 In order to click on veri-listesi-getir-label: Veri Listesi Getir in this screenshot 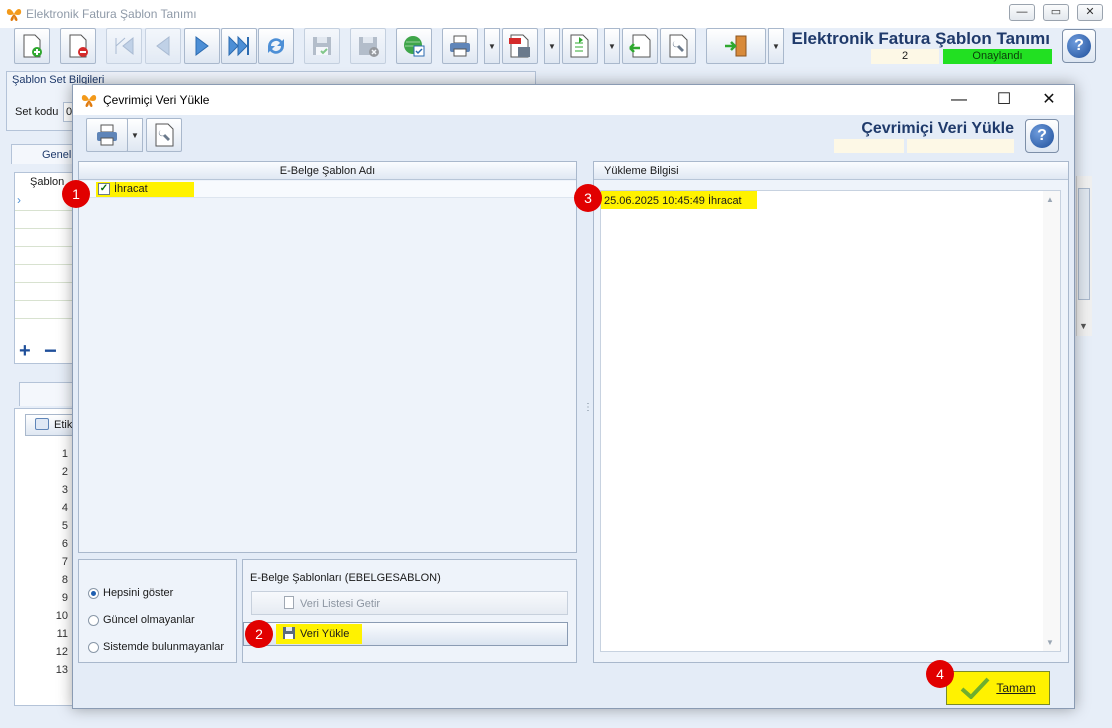, I will do `click(340, 604)`.